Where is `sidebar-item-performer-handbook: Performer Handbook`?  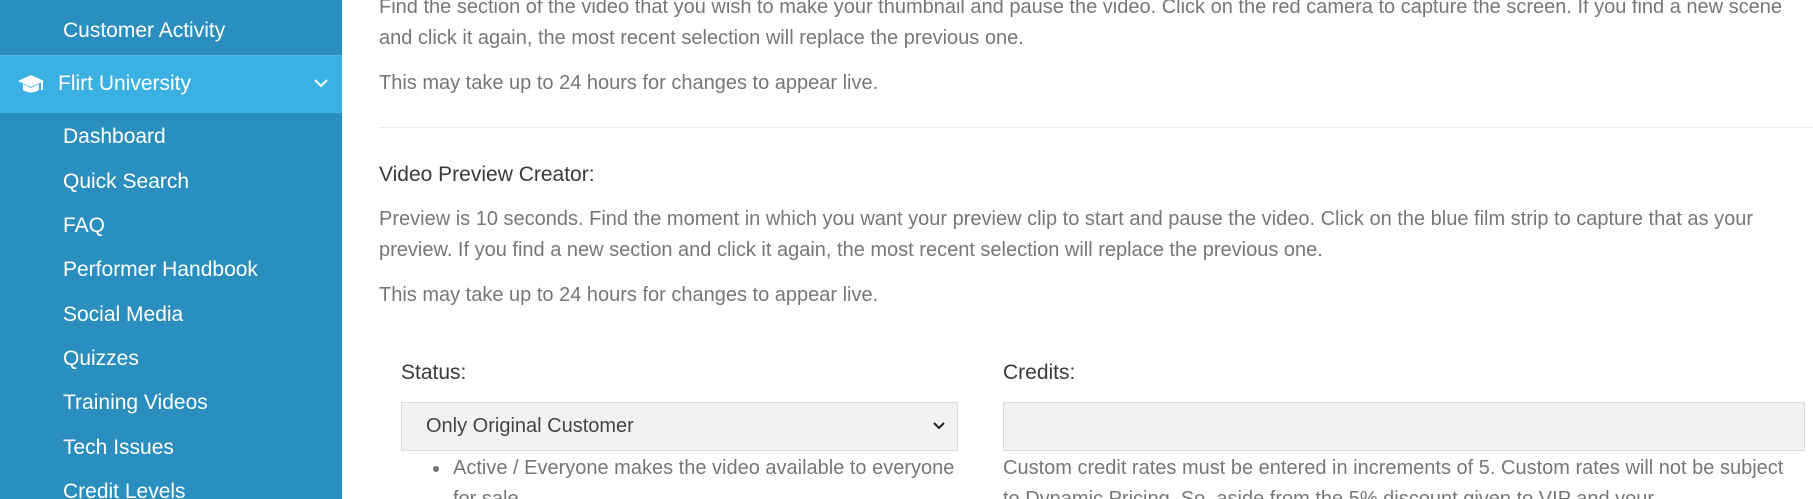 sidebar-item-performer-handbook: Performer Handbook is located at coordinates (160, 270).